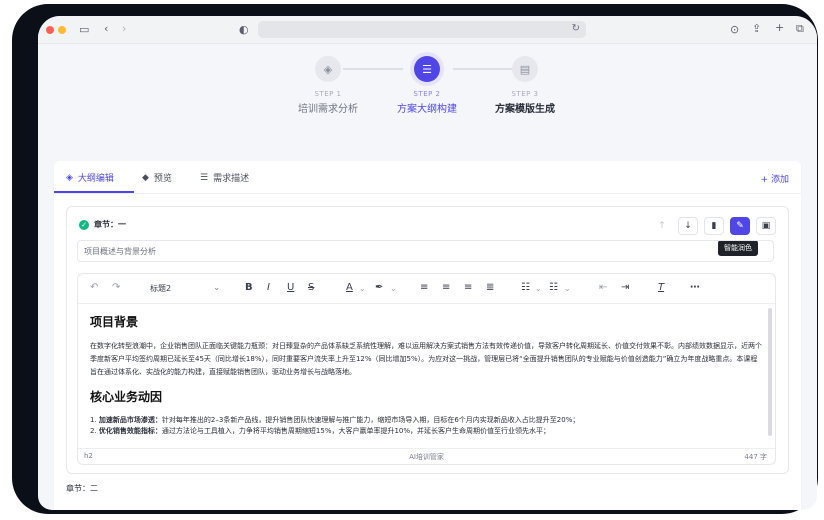  I want to click on sidebar-toggle-icon: ▭, so click(84, 30).